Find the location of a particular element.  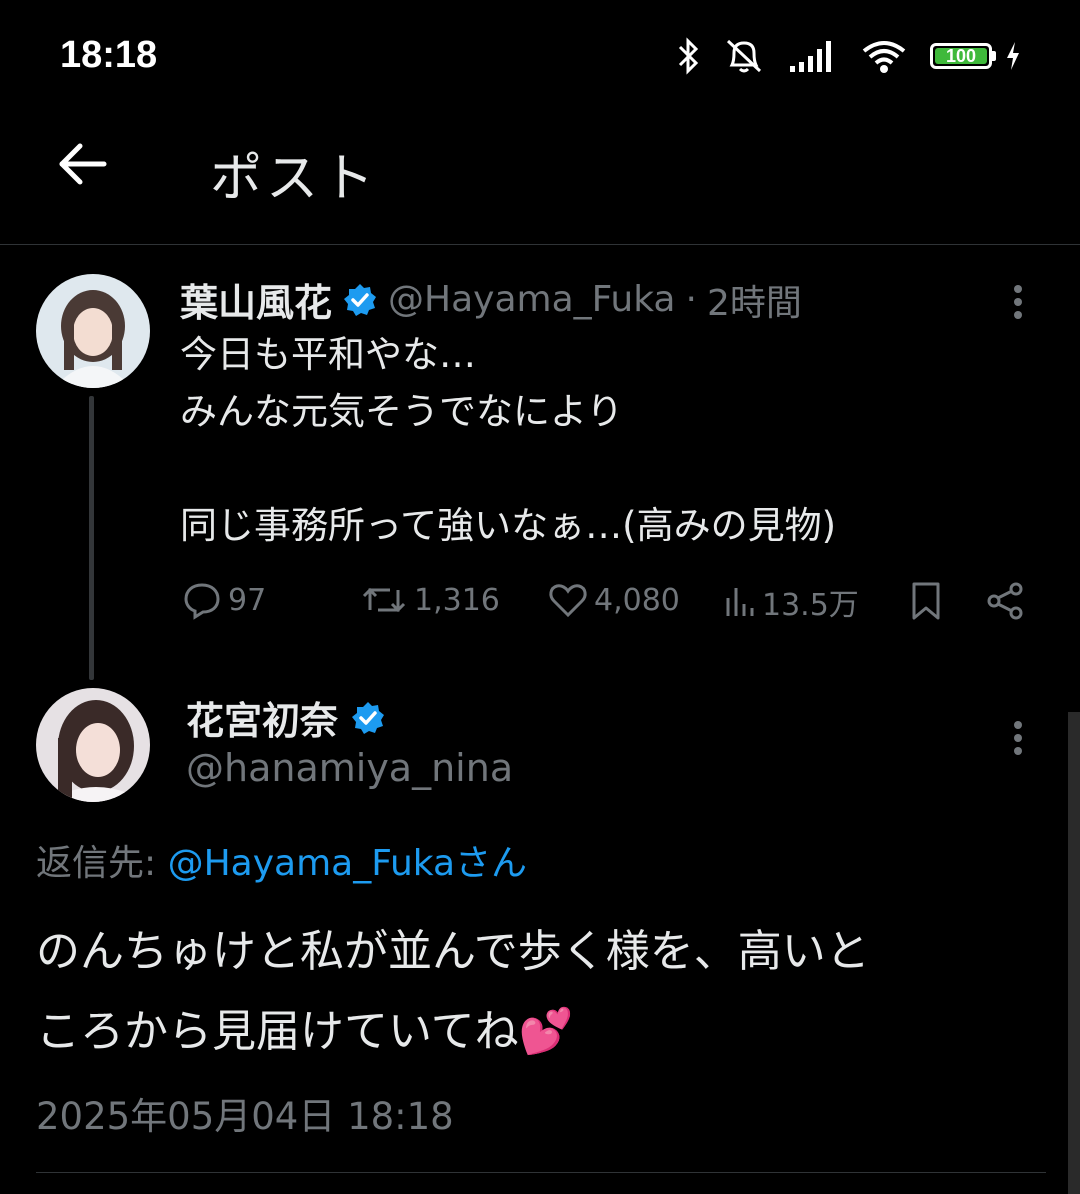

parent-post-header: 葉山風花 @Hayama_Fuka · 2時間 is located at coordinates (491, 299).